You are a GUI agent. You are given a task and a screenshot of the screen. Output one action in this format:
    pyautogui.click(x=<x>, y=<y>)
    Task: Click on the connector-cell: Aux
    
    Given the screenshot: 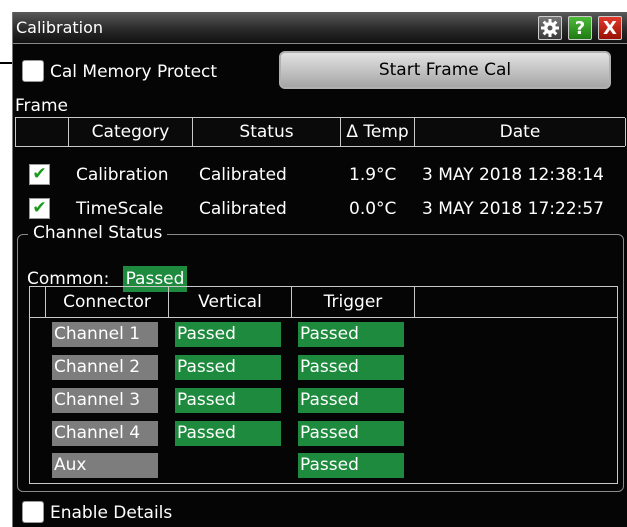 What is the action you would take?
    pyautogui.click(x=105, y=465)
    